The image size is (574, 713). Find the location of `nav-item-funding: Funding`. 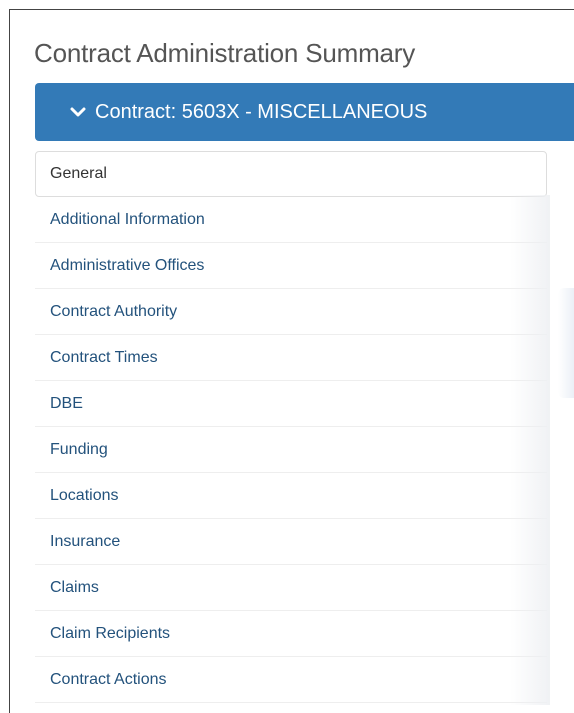

nav-item-funding: Funding is located at coordinates (291, 450).